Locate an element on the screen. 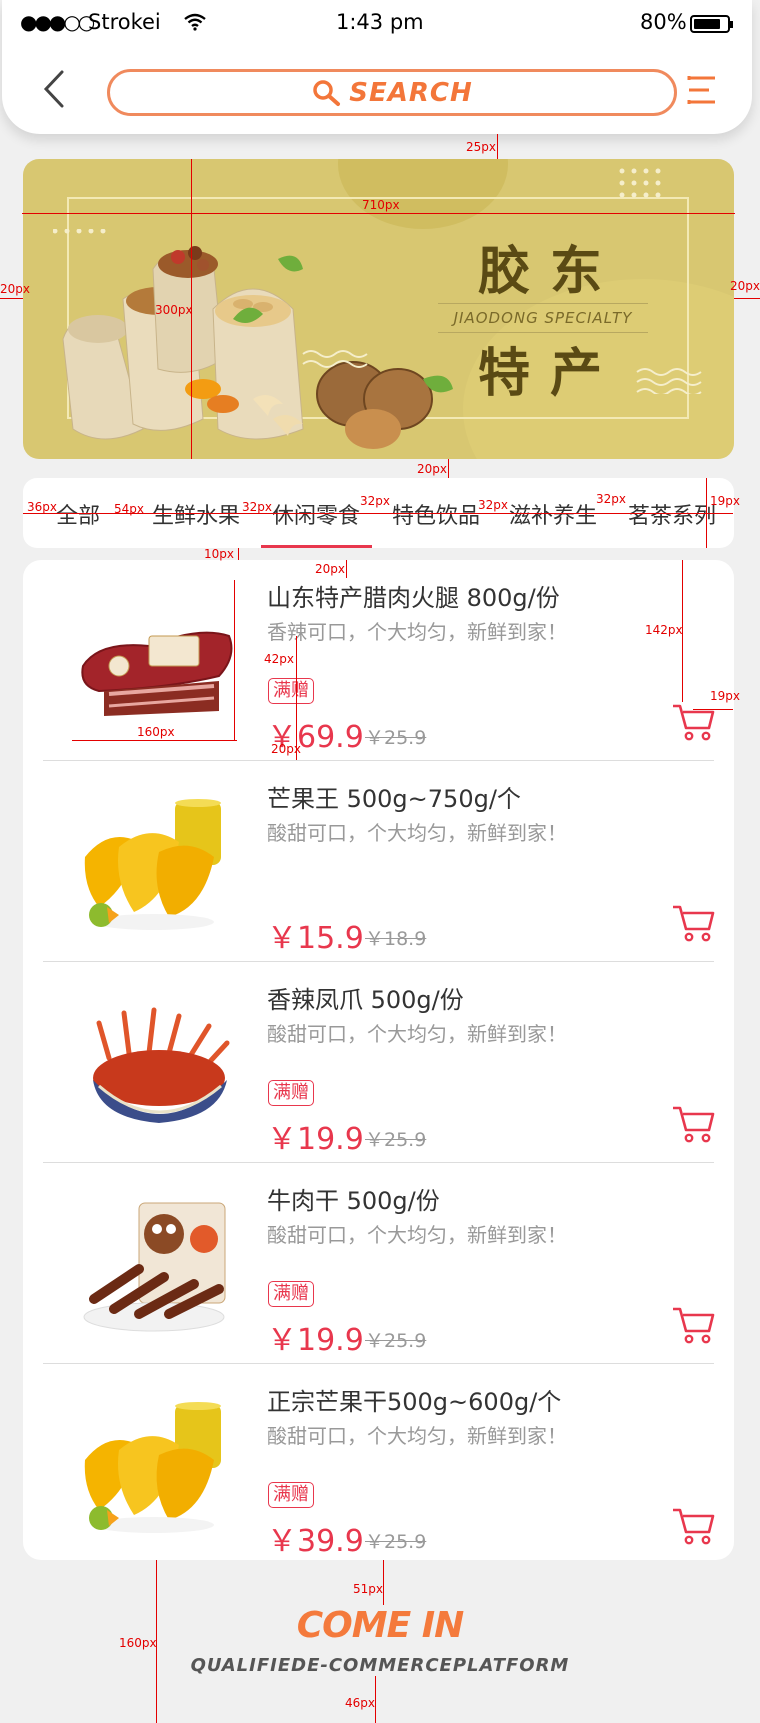  measure-label: 142px is located at coordinates (664, 630).